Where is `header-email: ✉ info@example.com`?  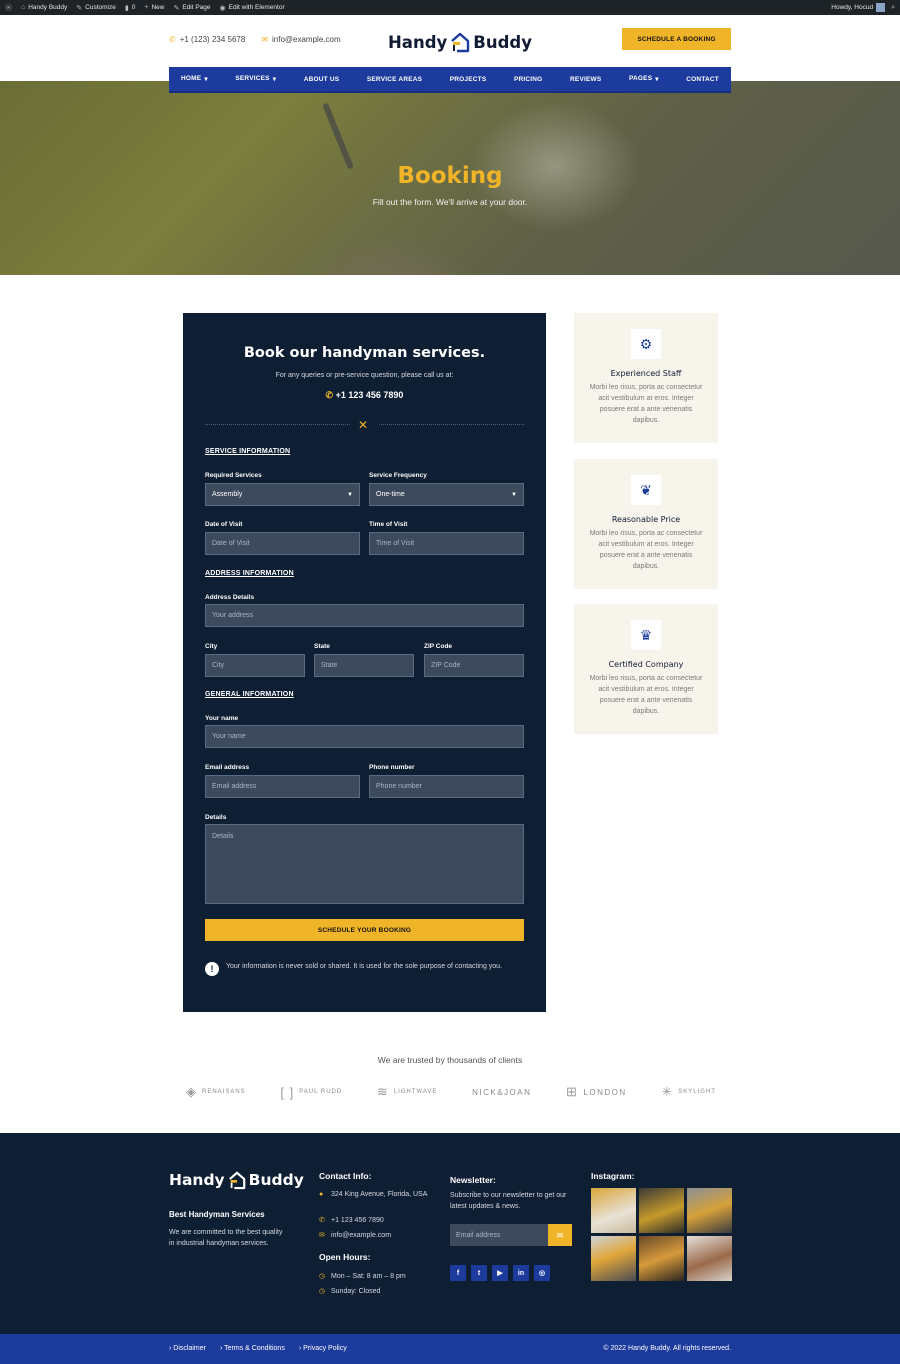
header-email: ✉ info@example.com is located at coordinates (300, 39).